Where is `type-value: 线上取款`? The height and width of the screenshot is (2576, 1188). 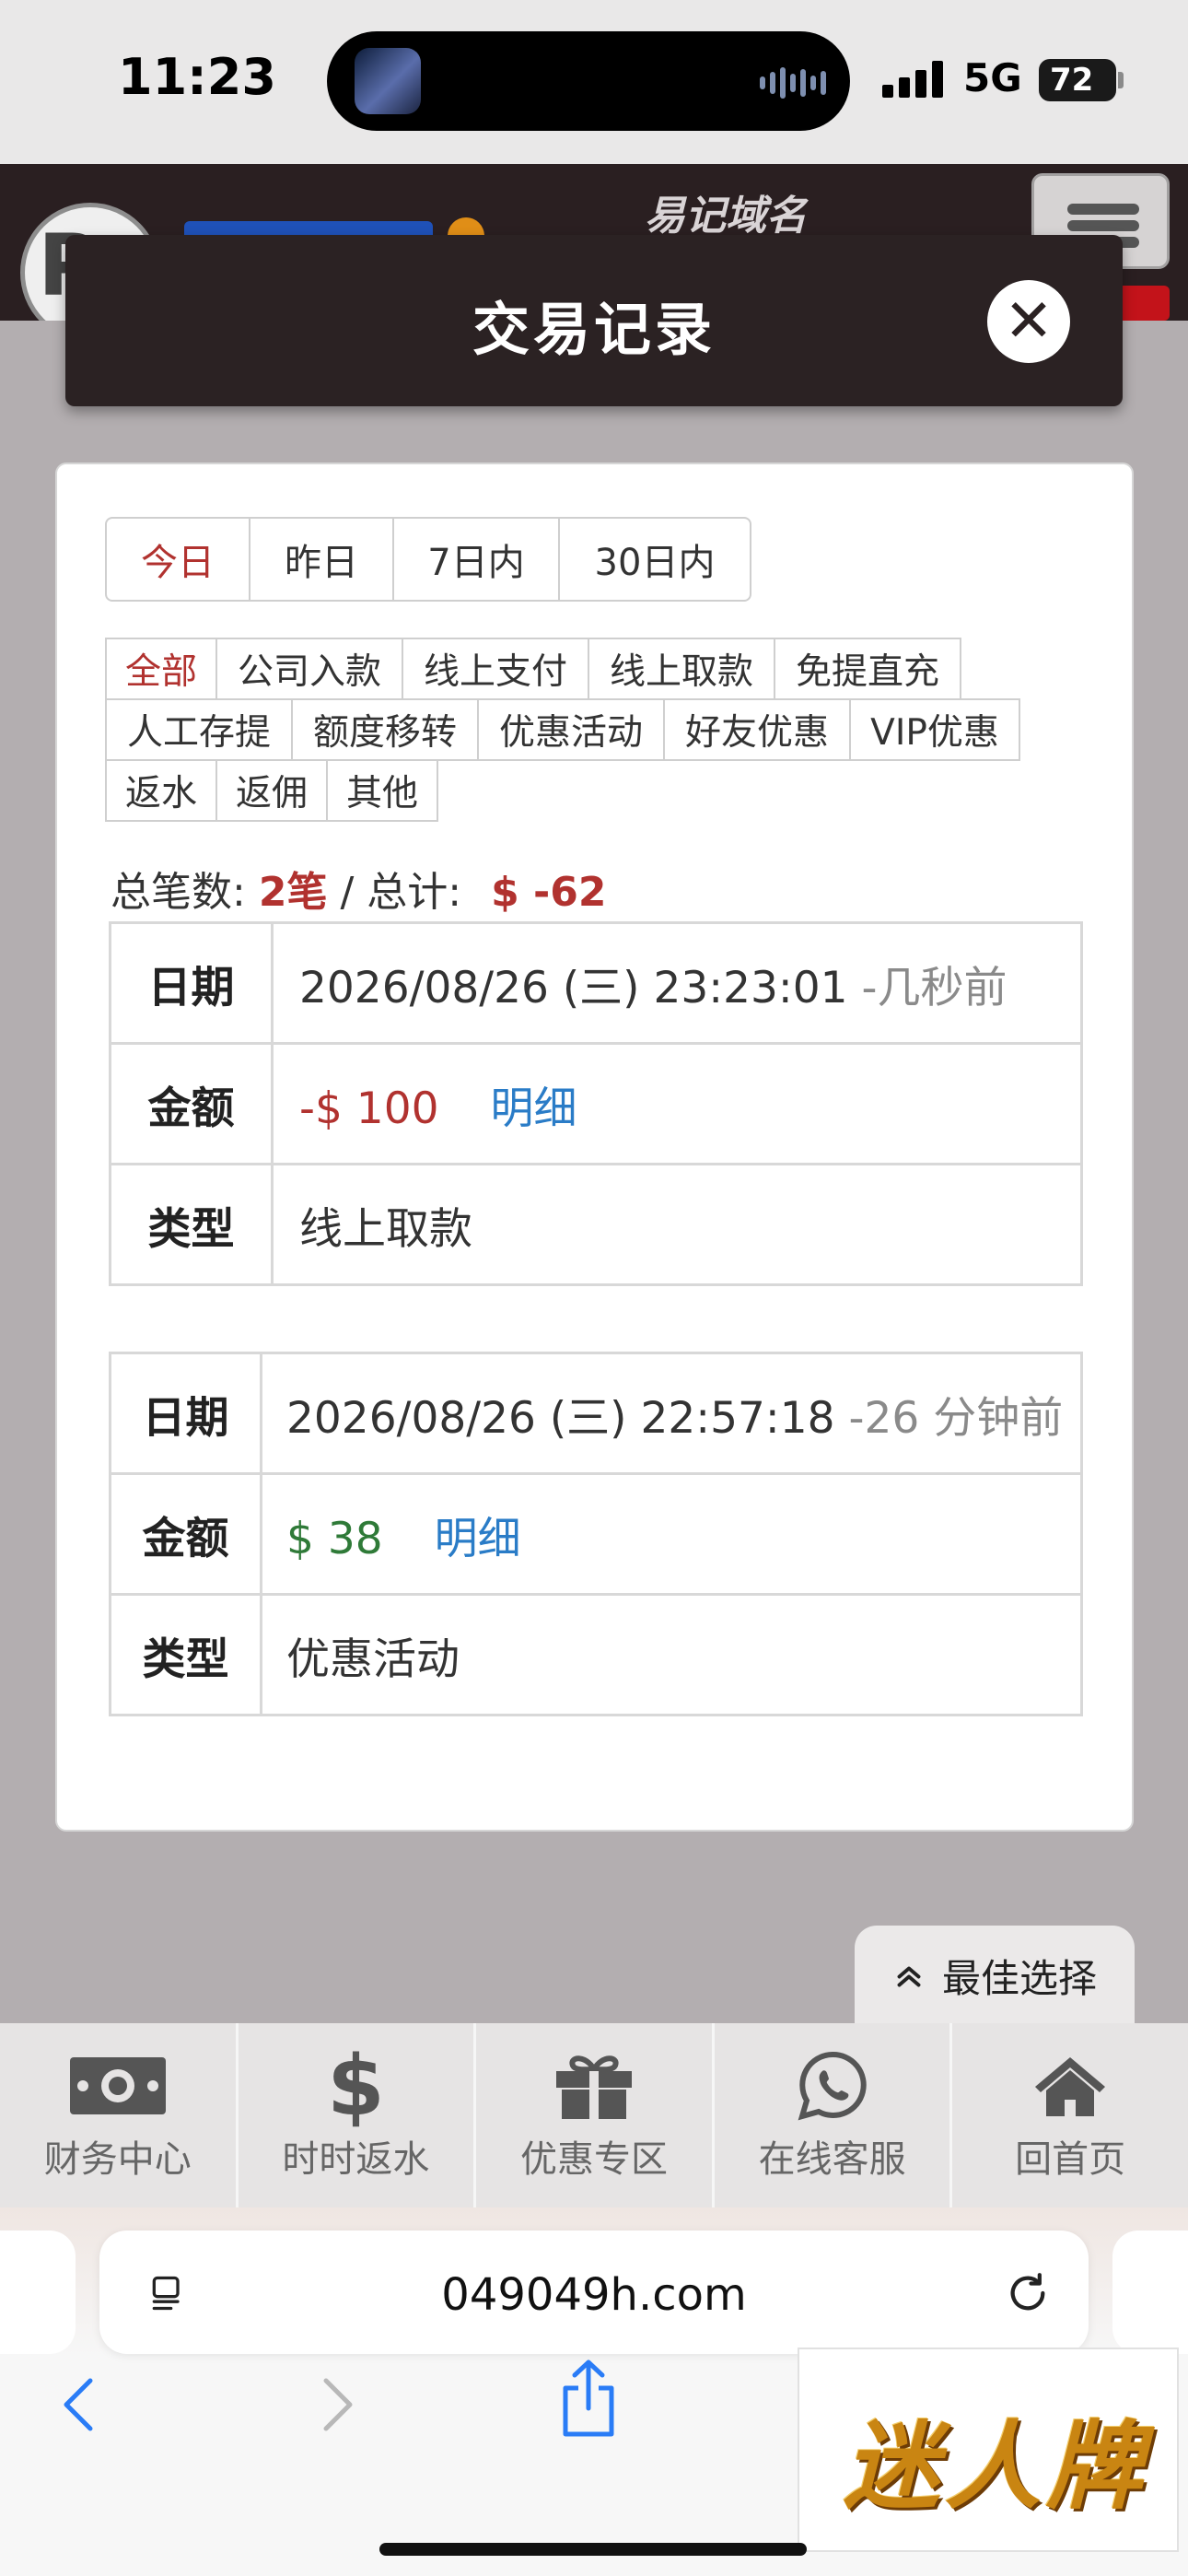 type-value: 线上取款 is located at coordinates (677, 1224).